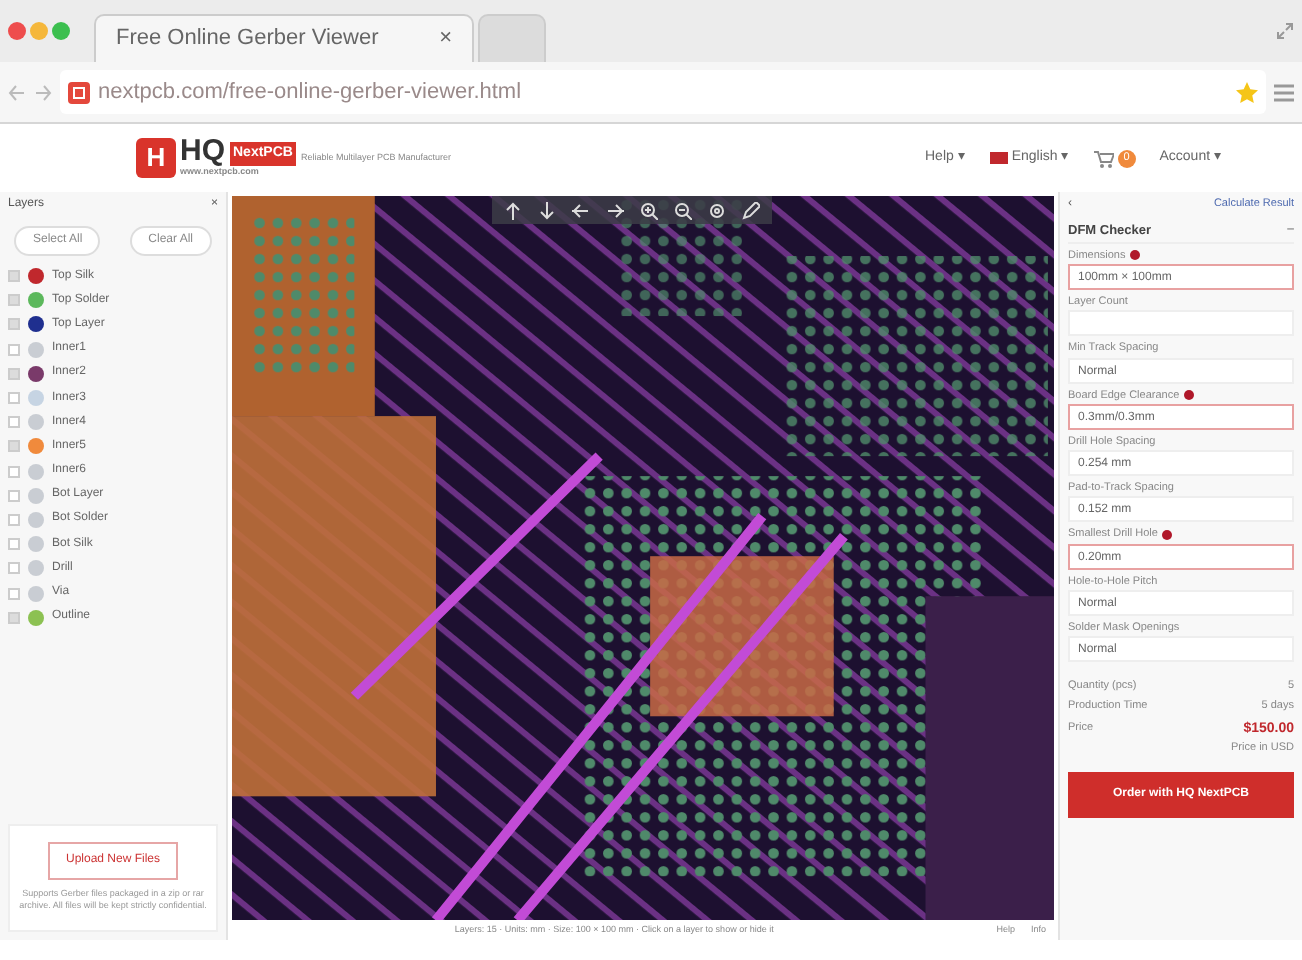 This screenshot has height=960, width=1302. I want to click on pan-right-icon, so click(615, 210).